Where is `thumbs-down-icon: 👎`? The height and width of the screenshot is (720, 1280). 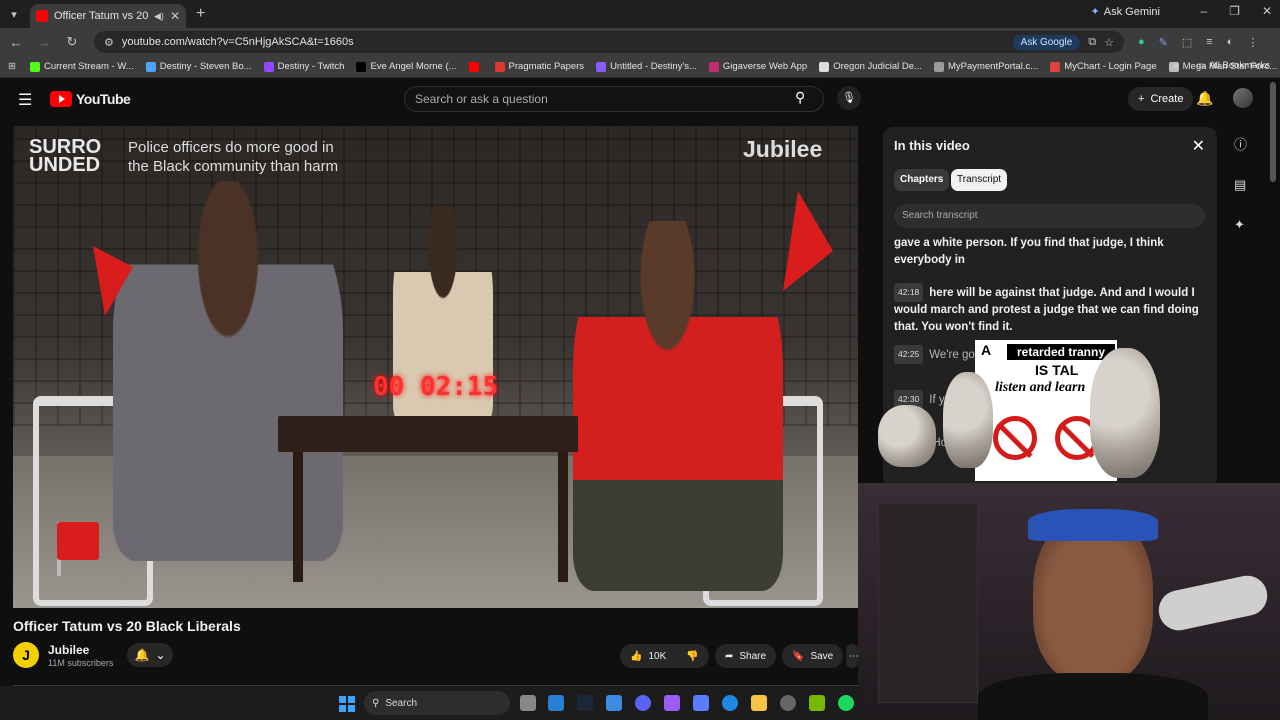
thumbs-down-icon: 👎 is located at coordinates (692, 656).